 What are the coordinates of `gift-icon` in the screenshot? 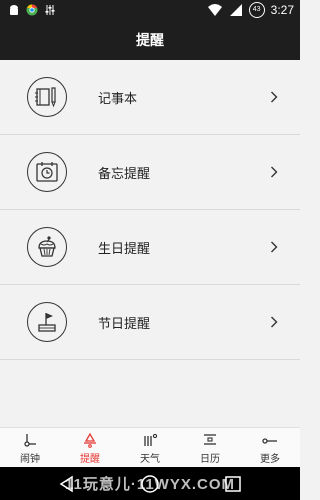 It's located at (47, 322).